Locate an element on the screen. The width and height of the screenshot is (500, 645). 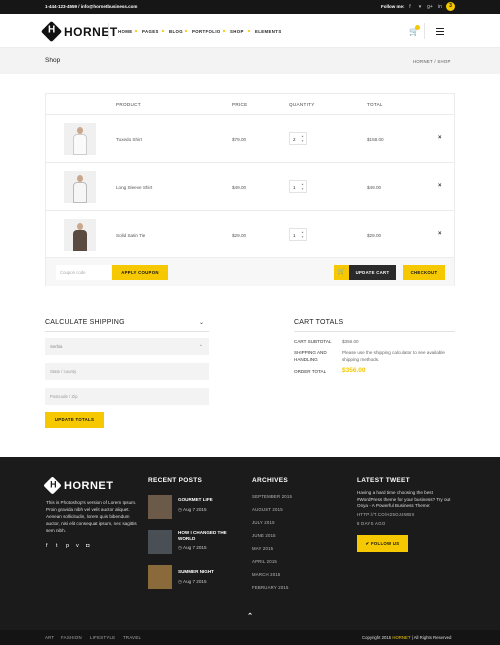
follow-label: Follow me: is located at coordinates (393, 6).